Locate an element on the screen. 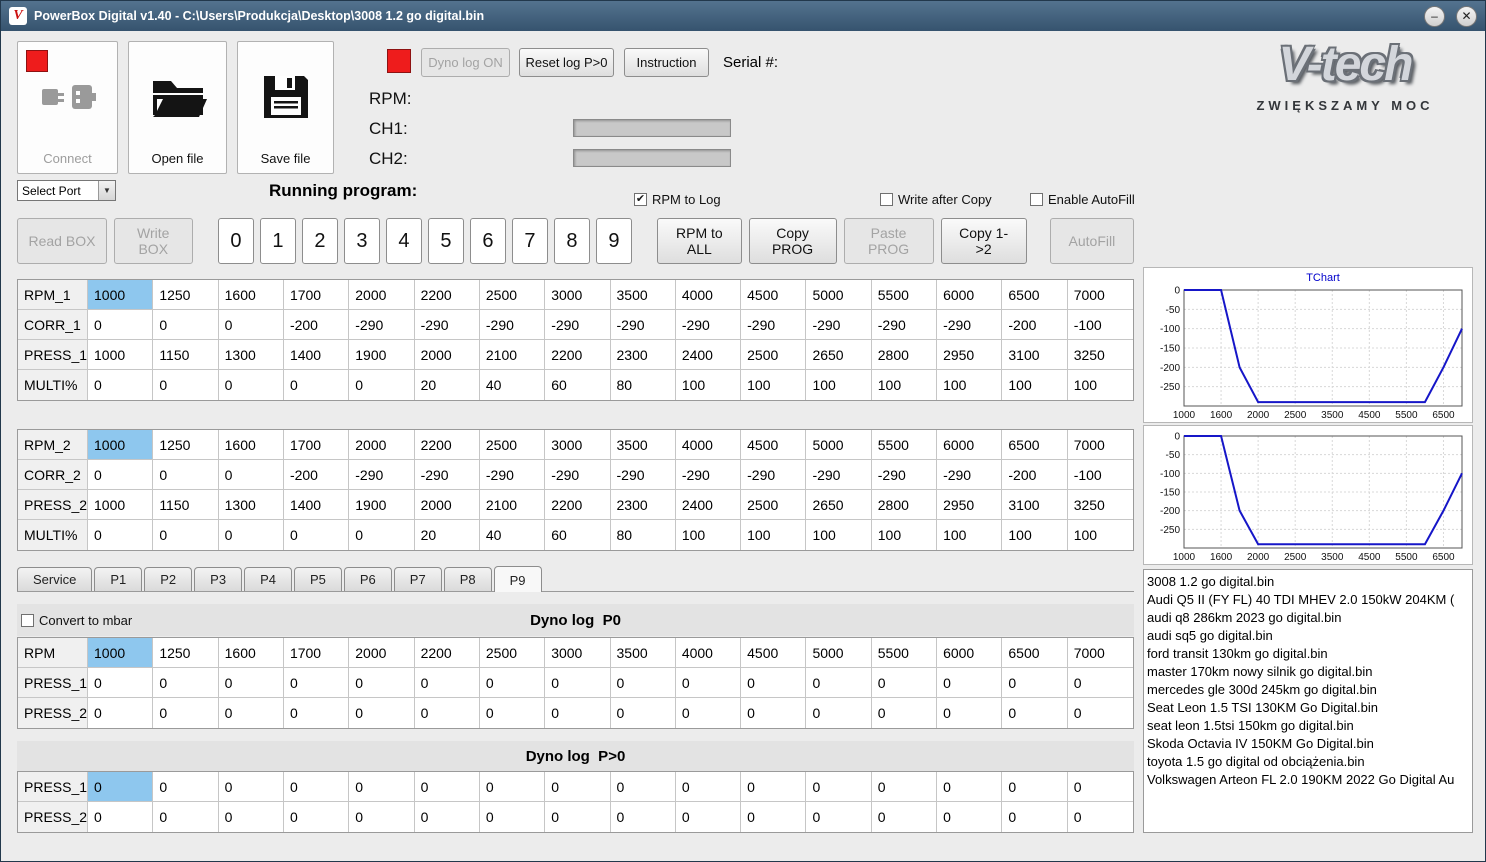 The image size is (1486, 862). table-cell: 1150 is located at coordinates (186, 505).